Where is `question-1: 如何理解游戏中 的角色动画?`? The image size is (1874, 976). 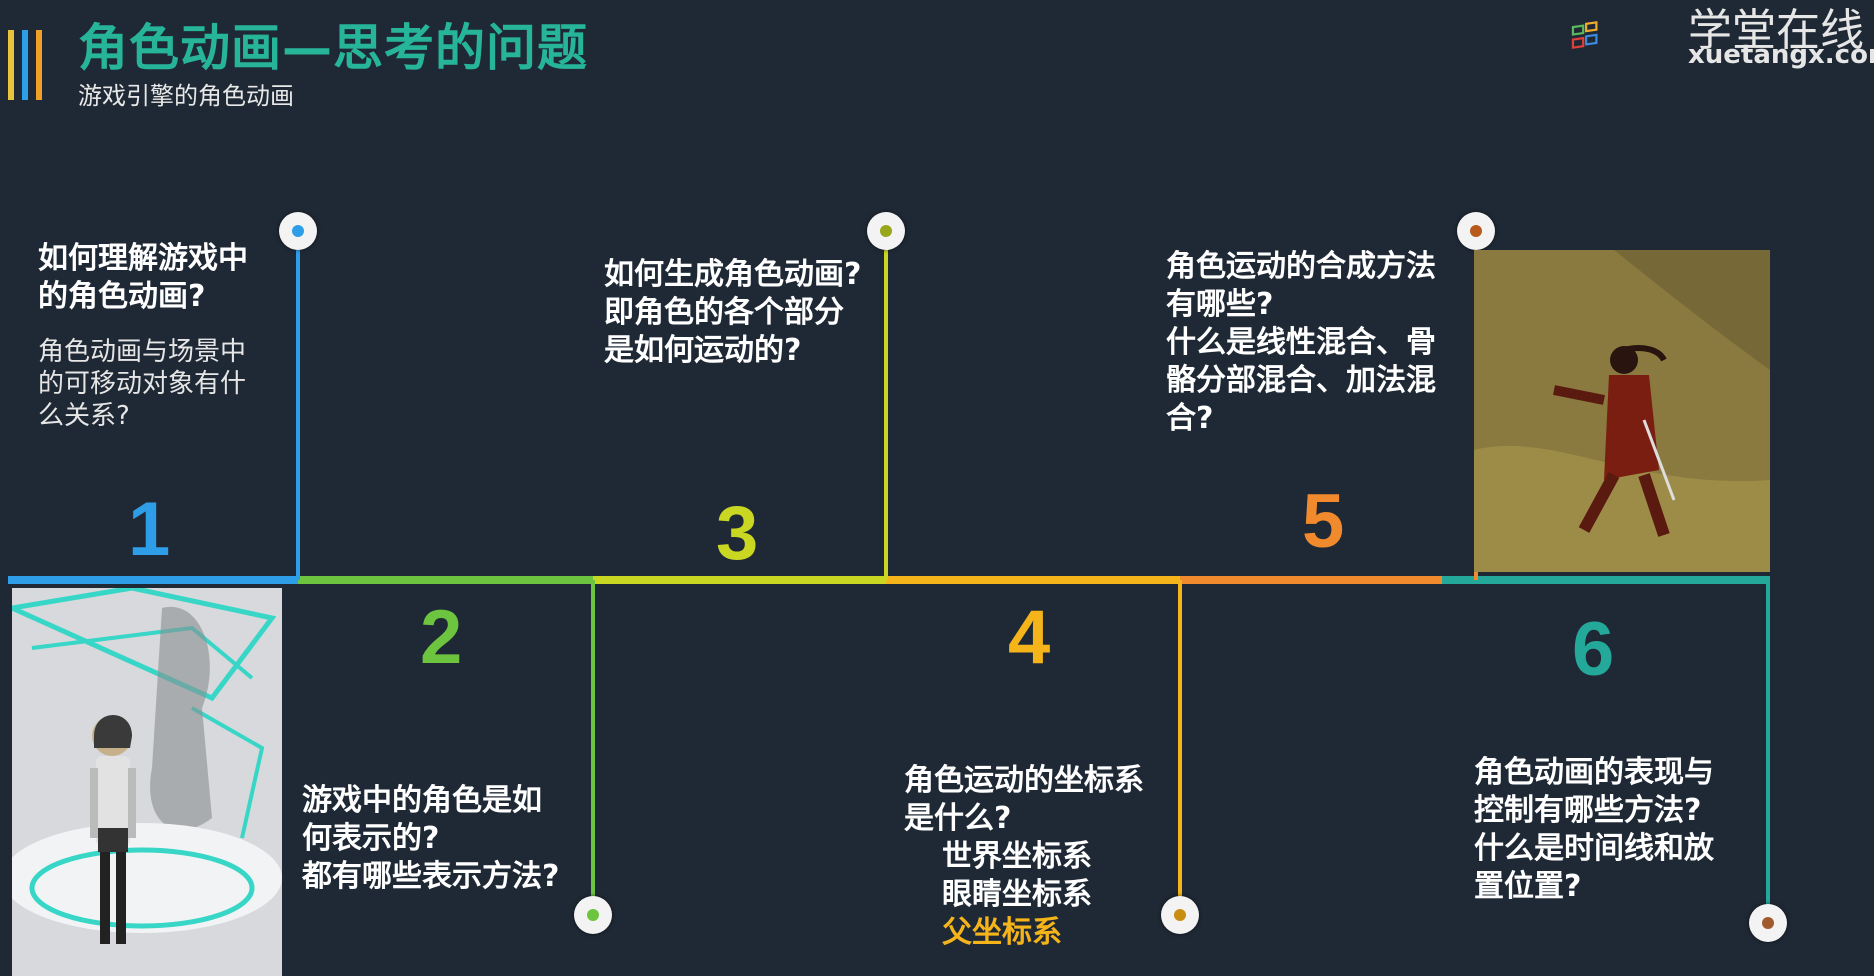 question-1: 如何理解游戏中 的角色动画? is located at coordinates (143, 277).